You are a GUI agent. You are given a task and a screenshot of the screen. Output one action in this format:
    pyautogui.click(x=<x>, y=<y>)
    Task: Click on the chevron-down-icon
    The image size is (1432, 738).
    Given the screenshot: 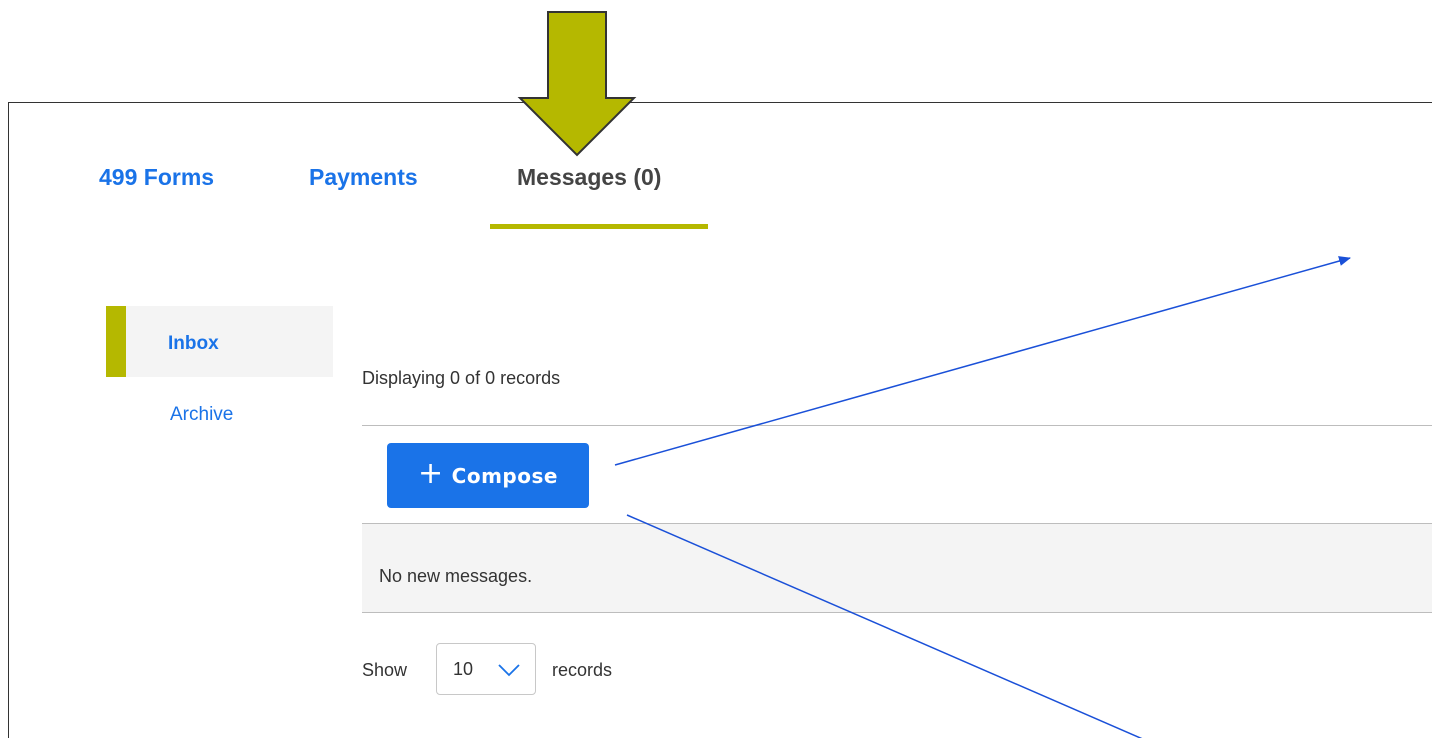 What is the action you would take?
    pyautogui.click(x=509, y=670)
    